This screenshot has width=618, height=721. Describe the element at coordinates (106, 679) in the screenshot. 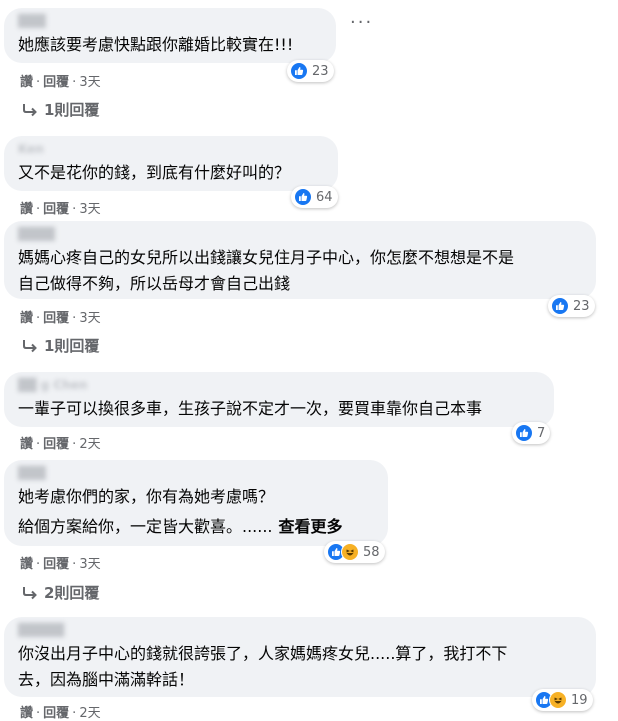

I see `comment-text-line: 去，因為腦中滿滿幹話！` at that location.